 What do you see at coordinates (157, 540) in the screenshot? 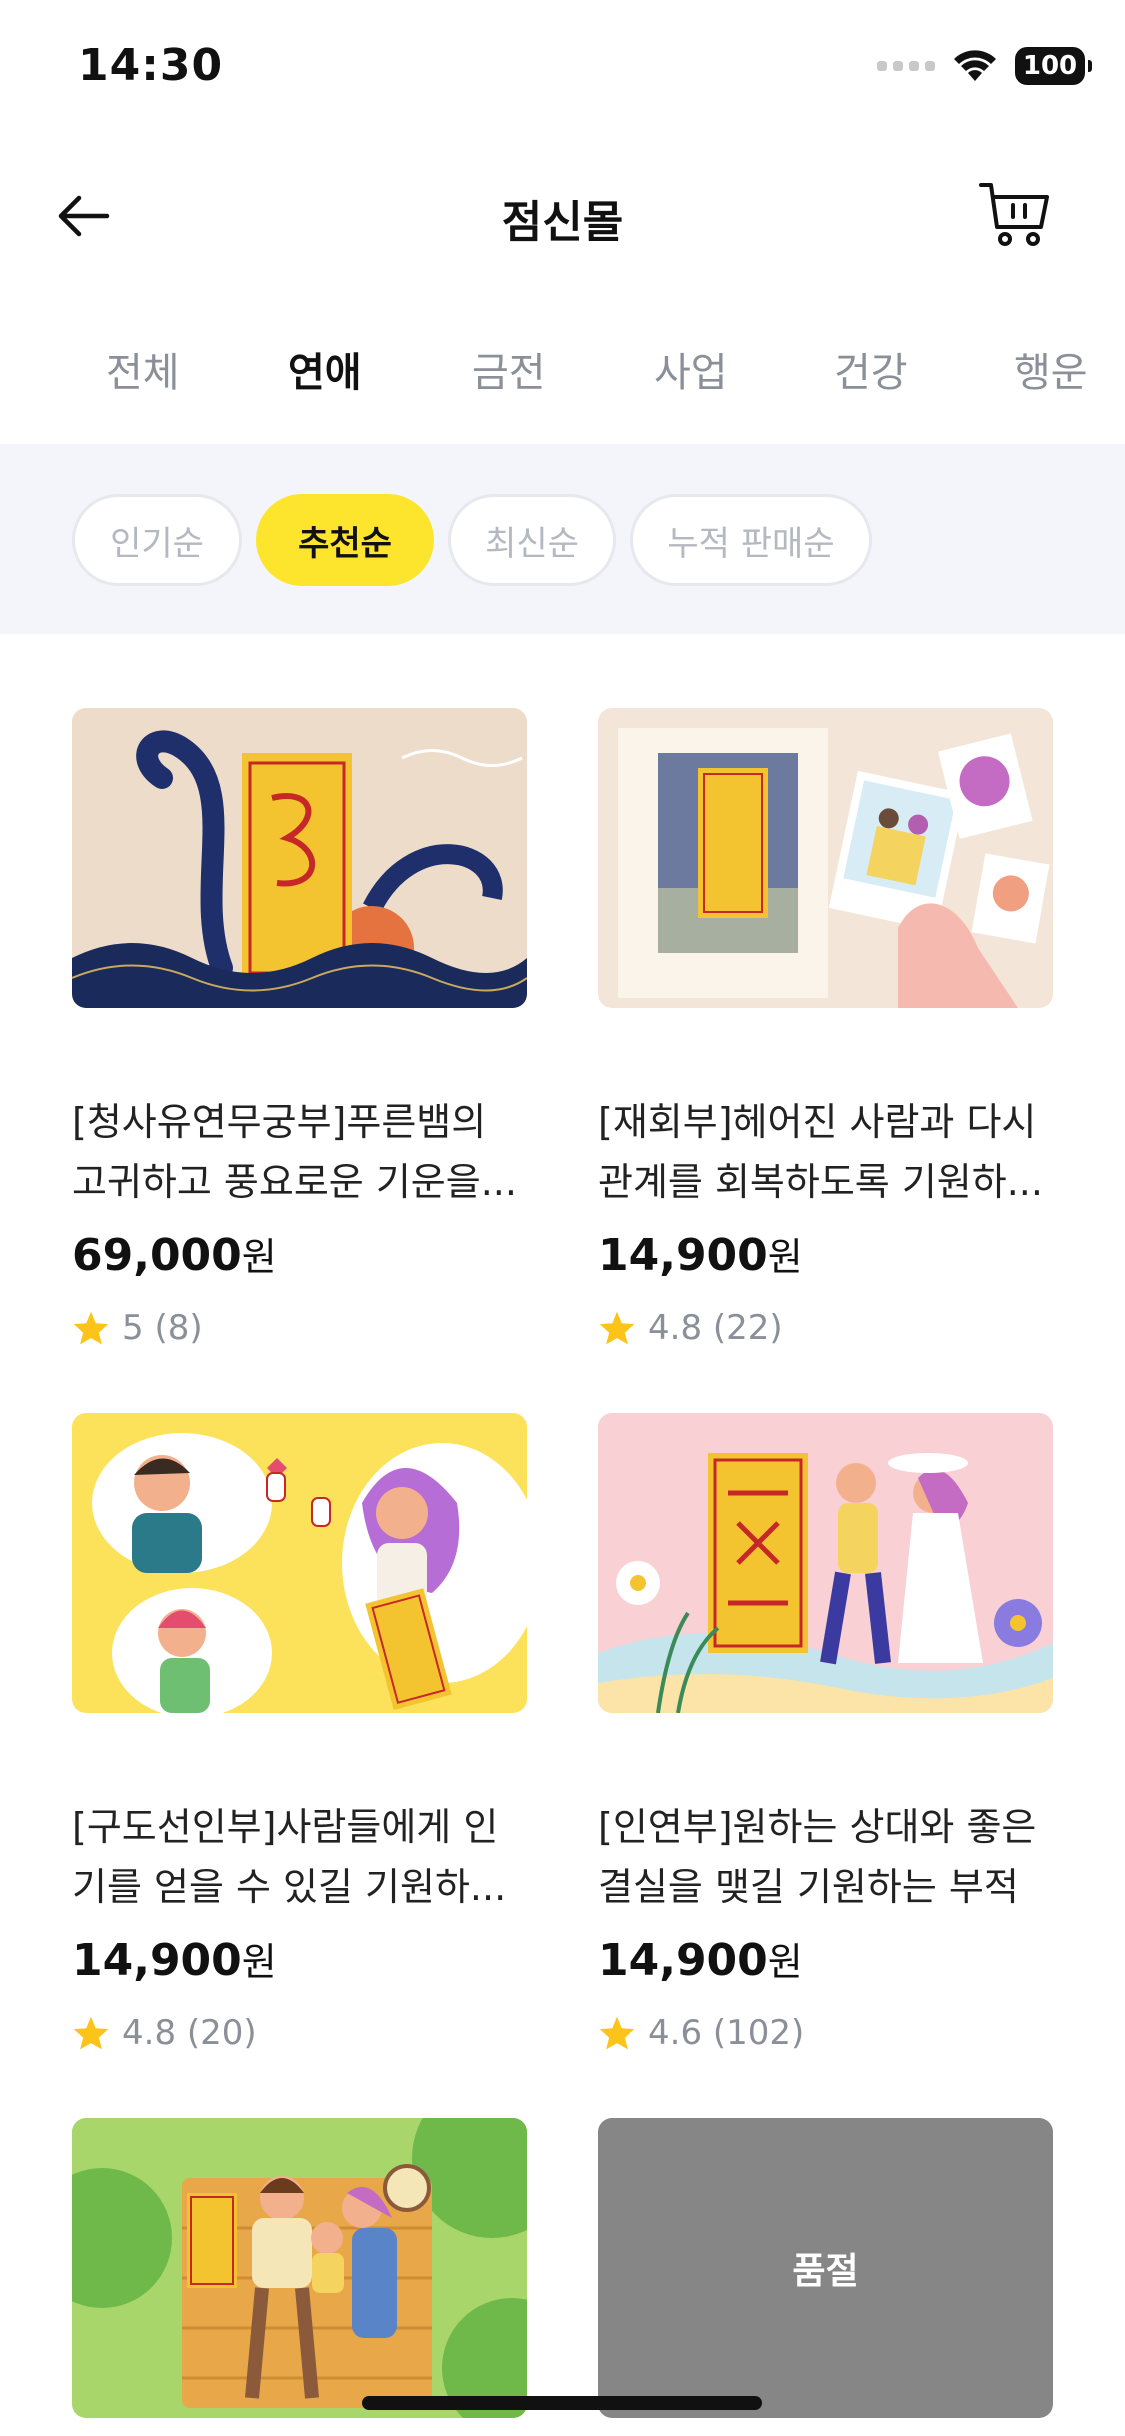
I see `sort-popular-chip: 인기순` at bounding box center [157, 540].